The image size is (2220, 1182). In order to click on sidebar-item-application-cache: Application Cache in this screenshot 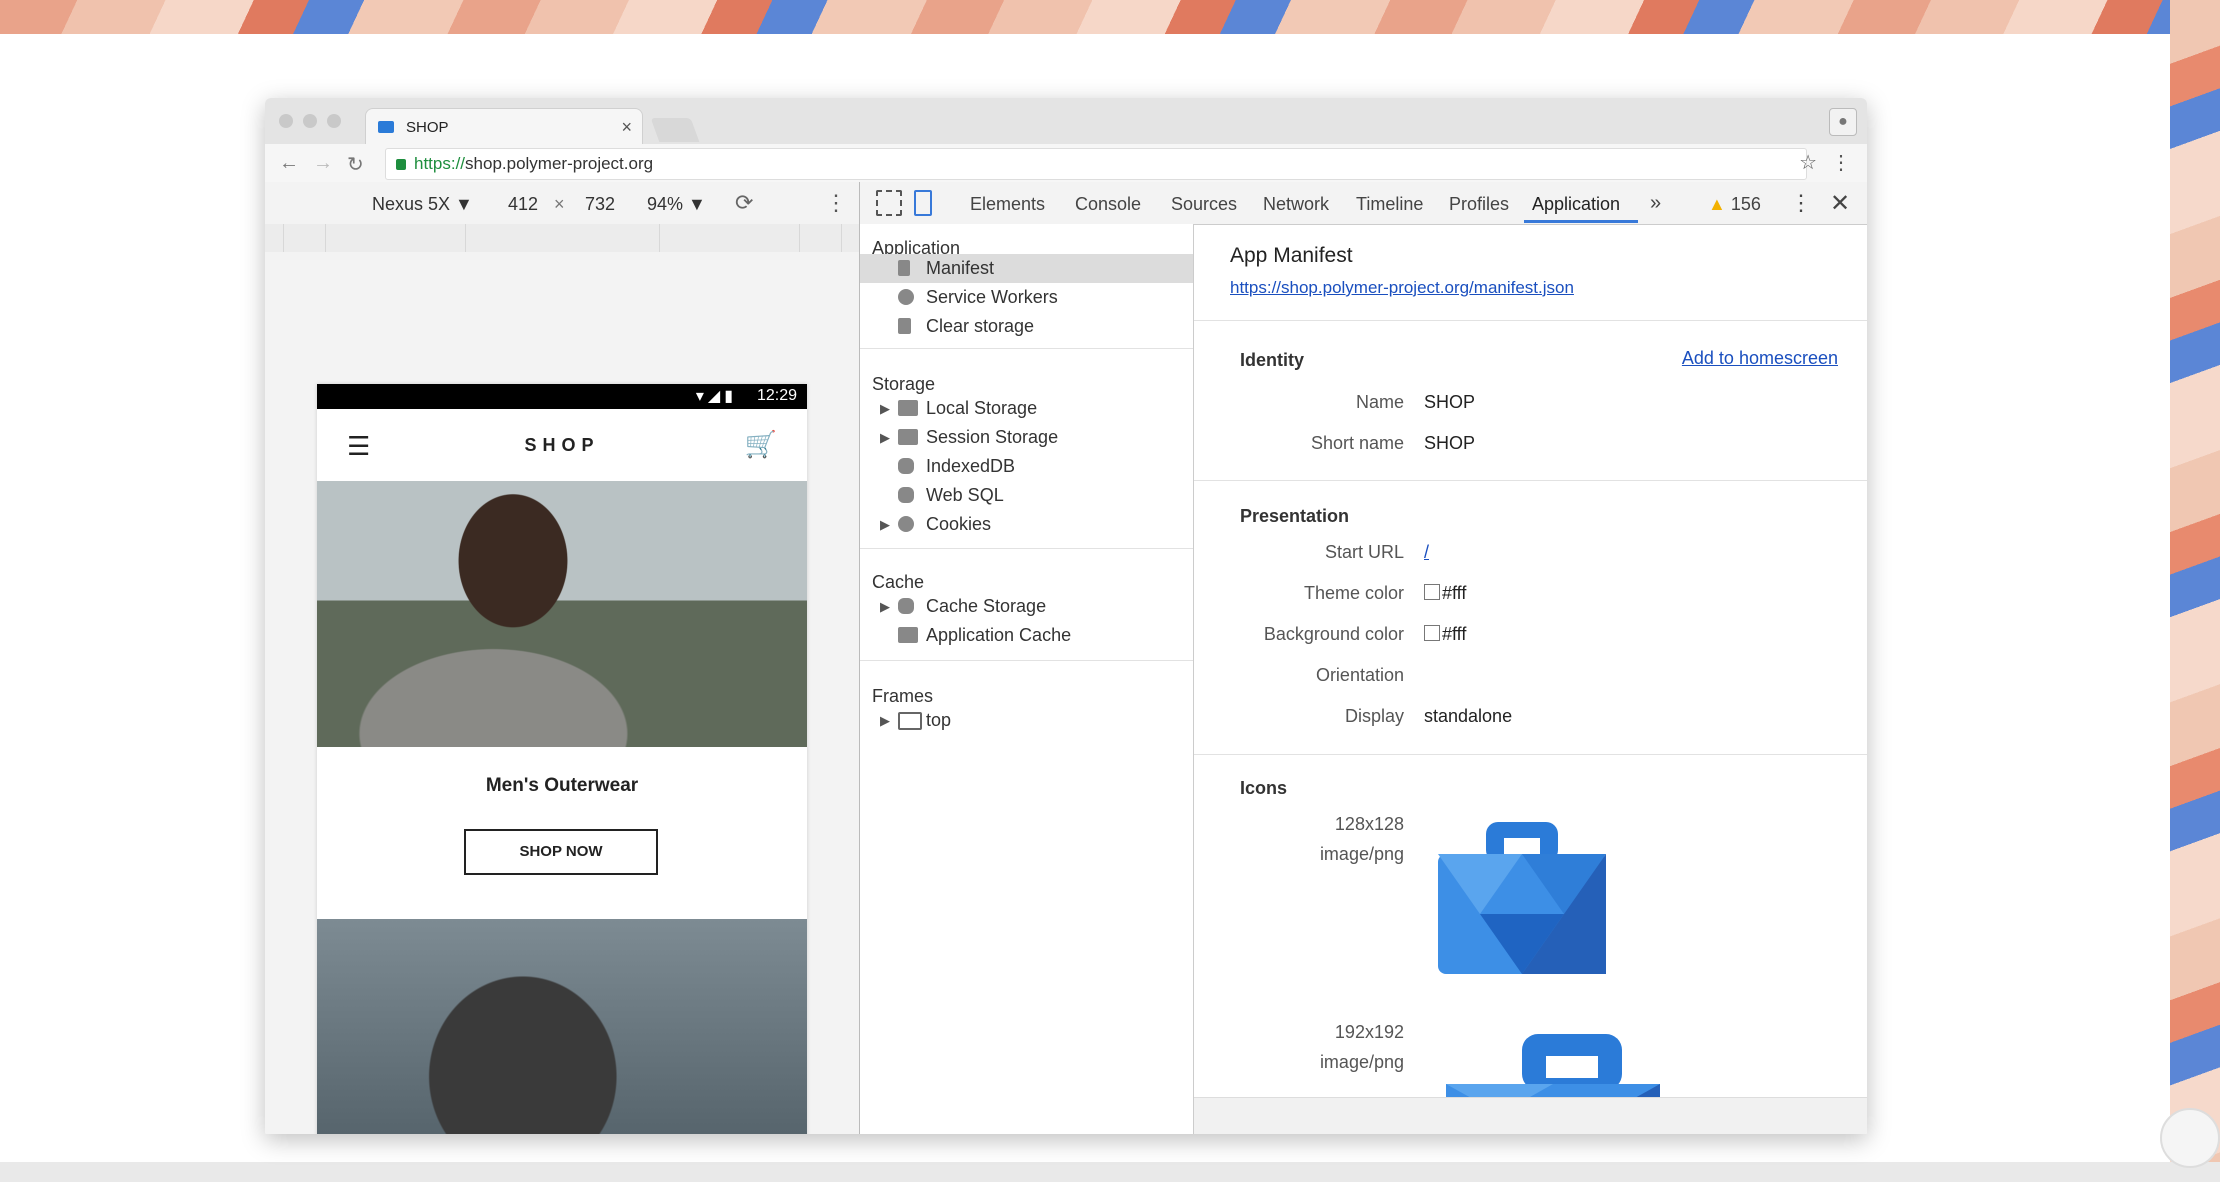, I will do `click(1026, 635)`.